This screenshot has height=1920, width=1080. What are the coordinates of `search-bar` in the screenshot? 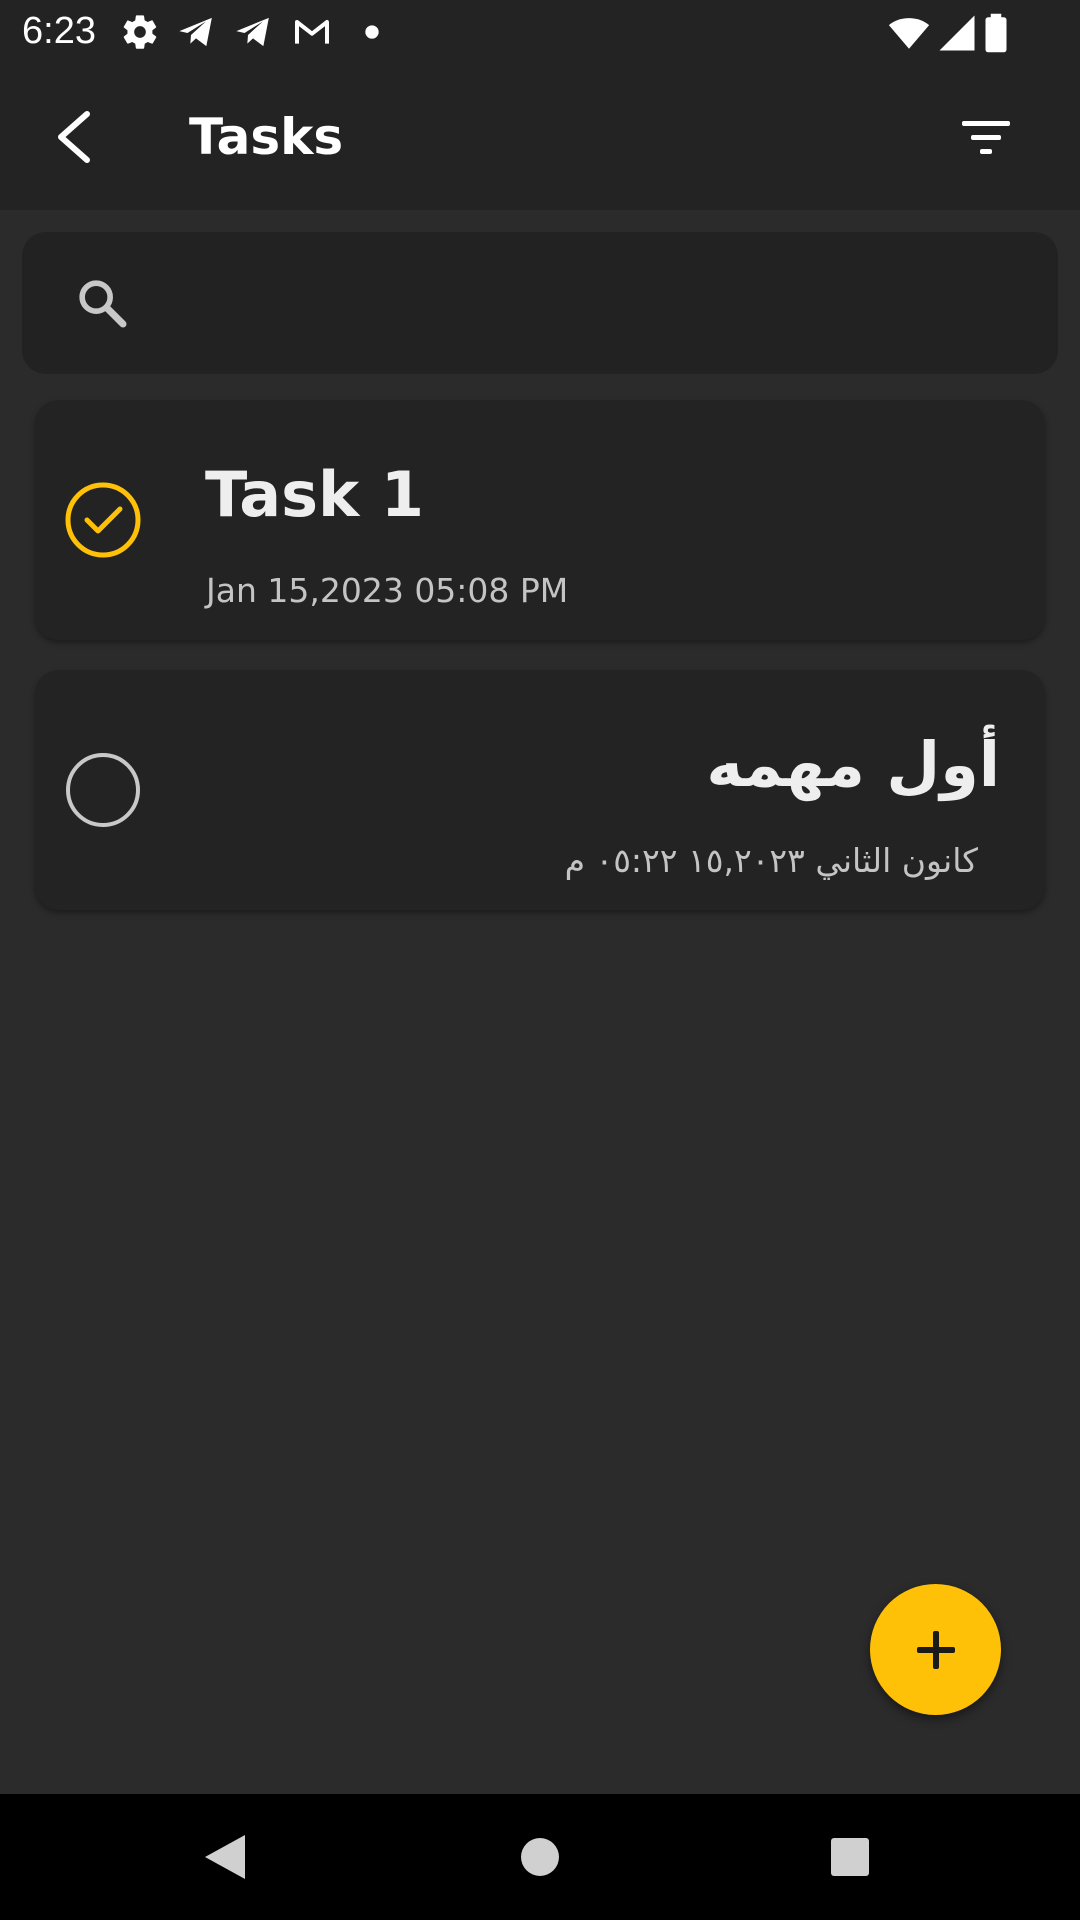 It's located at (540, 303).